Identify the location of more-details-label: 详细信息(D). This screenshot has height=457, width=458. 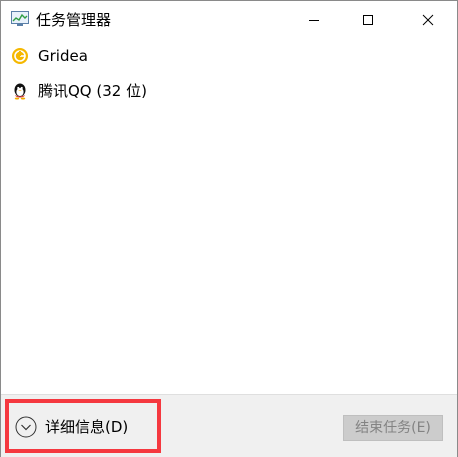
(87, 427).